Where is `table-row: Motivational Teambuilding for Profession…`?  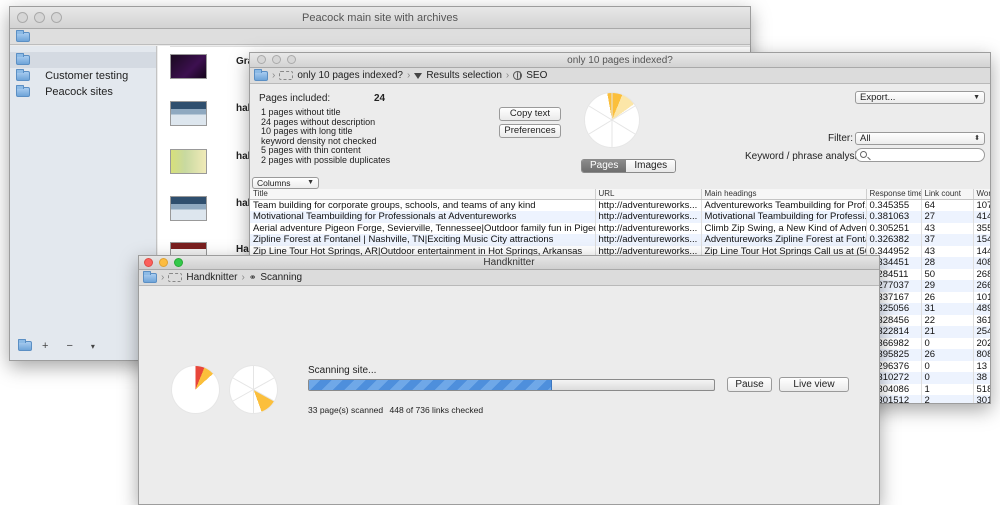
table-row: Motivational Teambuilding for Profession… is located at coordinates (620, 217).